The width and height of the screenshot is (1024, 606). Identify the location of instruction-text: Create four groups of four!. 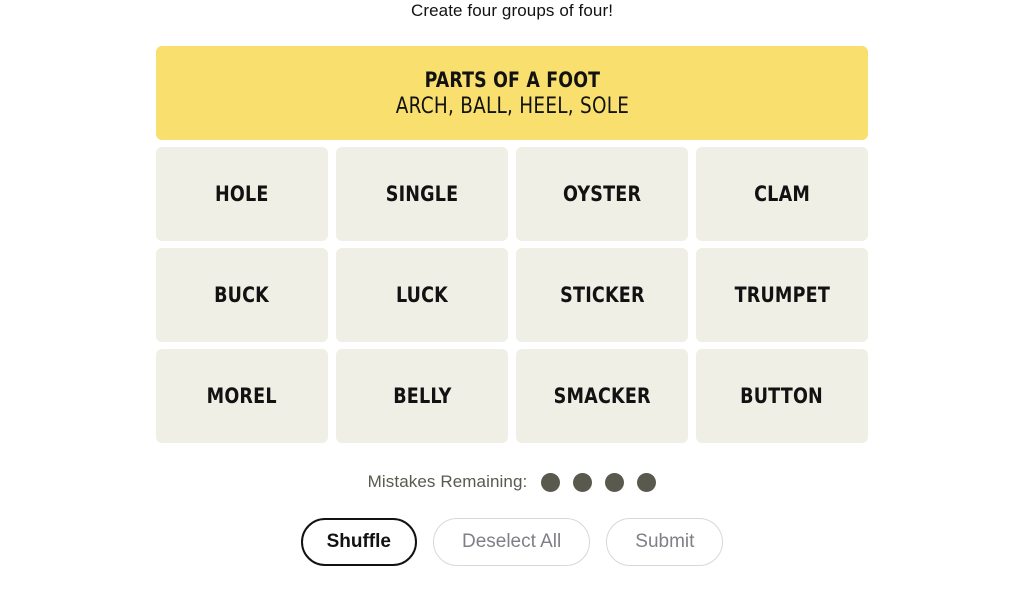
(512, 10).